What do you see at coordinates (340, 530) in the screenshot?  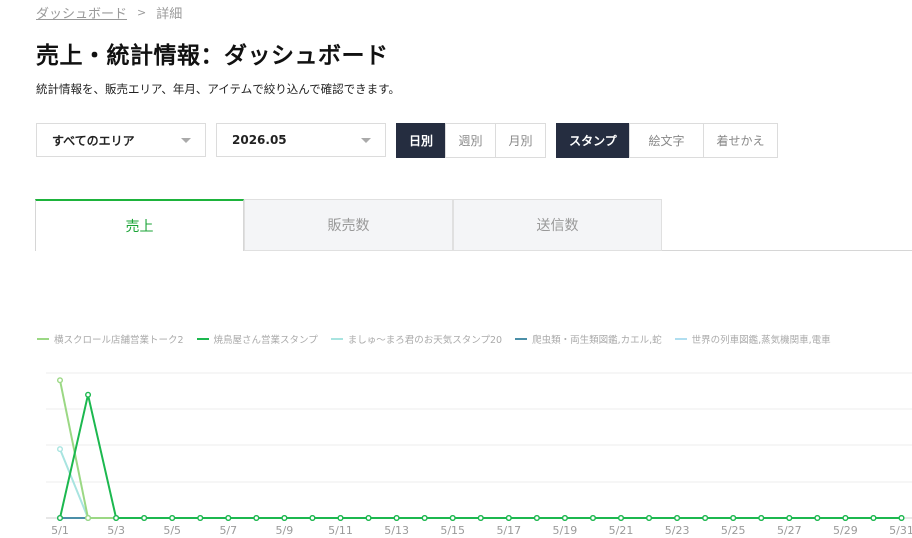 I see `x-tick-label: 5/11` at bounding box center [340, 530].